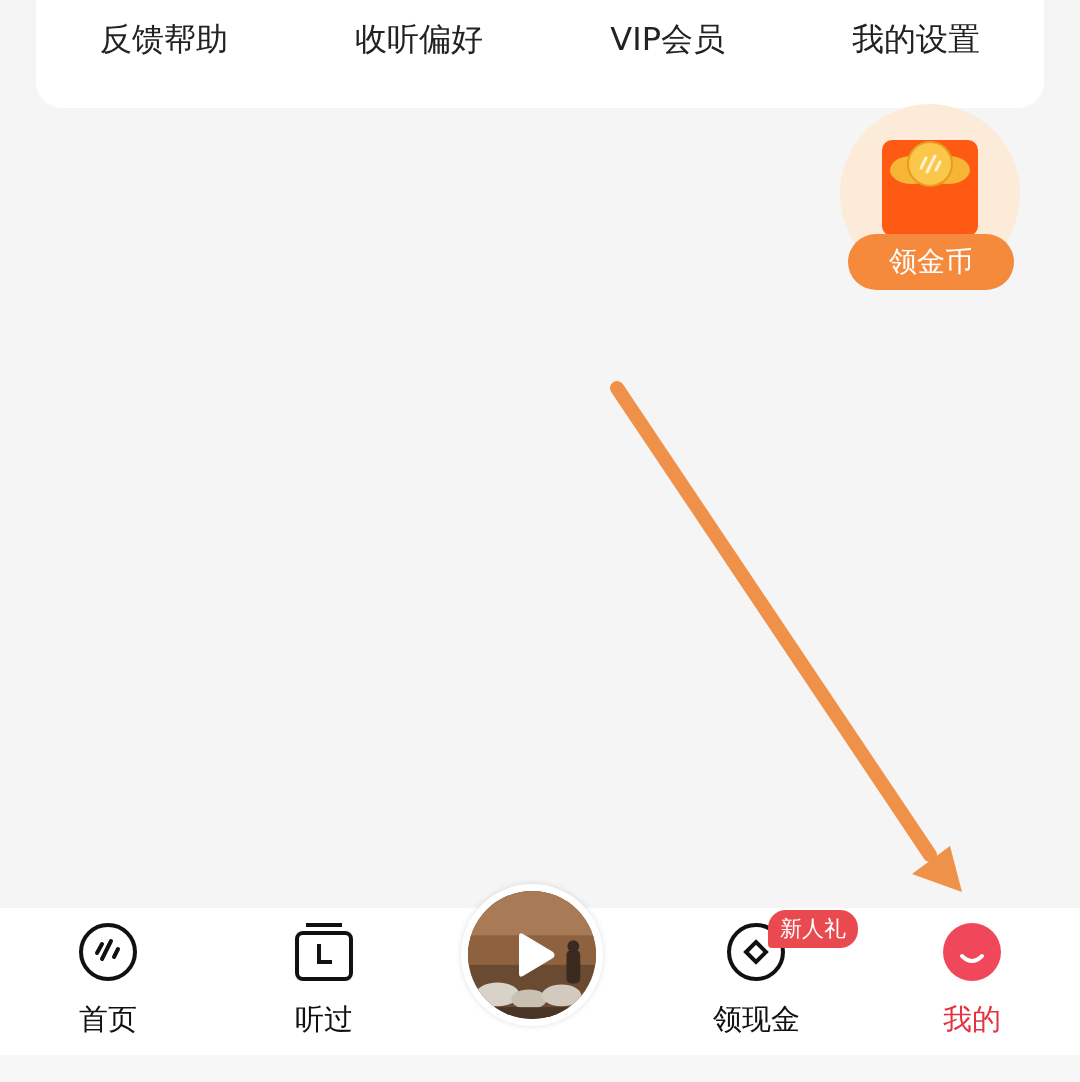  Describe the element at coordinates (667, 40) in the screenshot. I see `menu-item: VIP会员` at that location.